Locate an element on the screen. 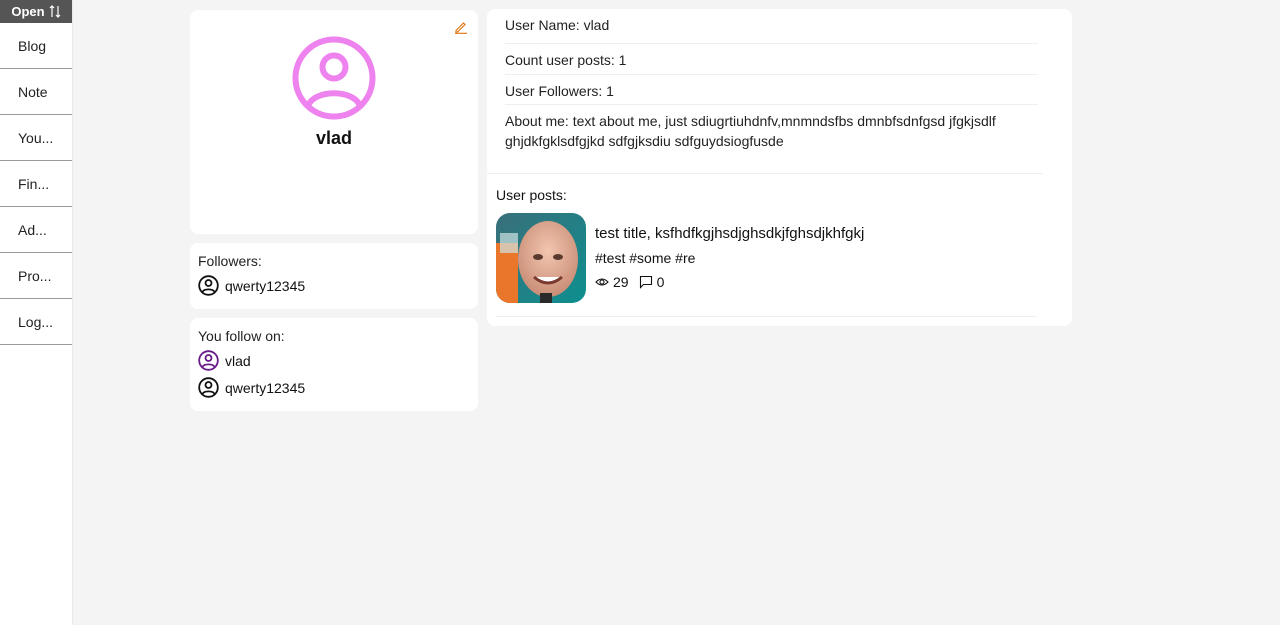 This screenshot has width=1280, height=625. following-item: qwerty12345 is located at coordinates (334, 387).